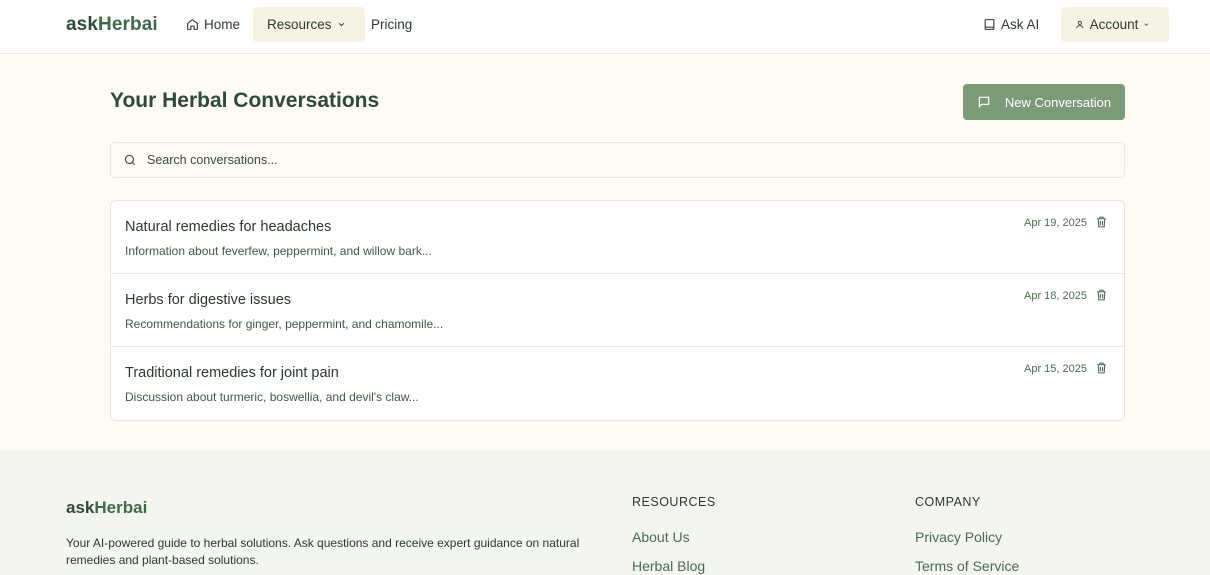 Image resolution: width=1210 pixels, height=575 pixels. I want to click on chat-icon, so click(984, 102).